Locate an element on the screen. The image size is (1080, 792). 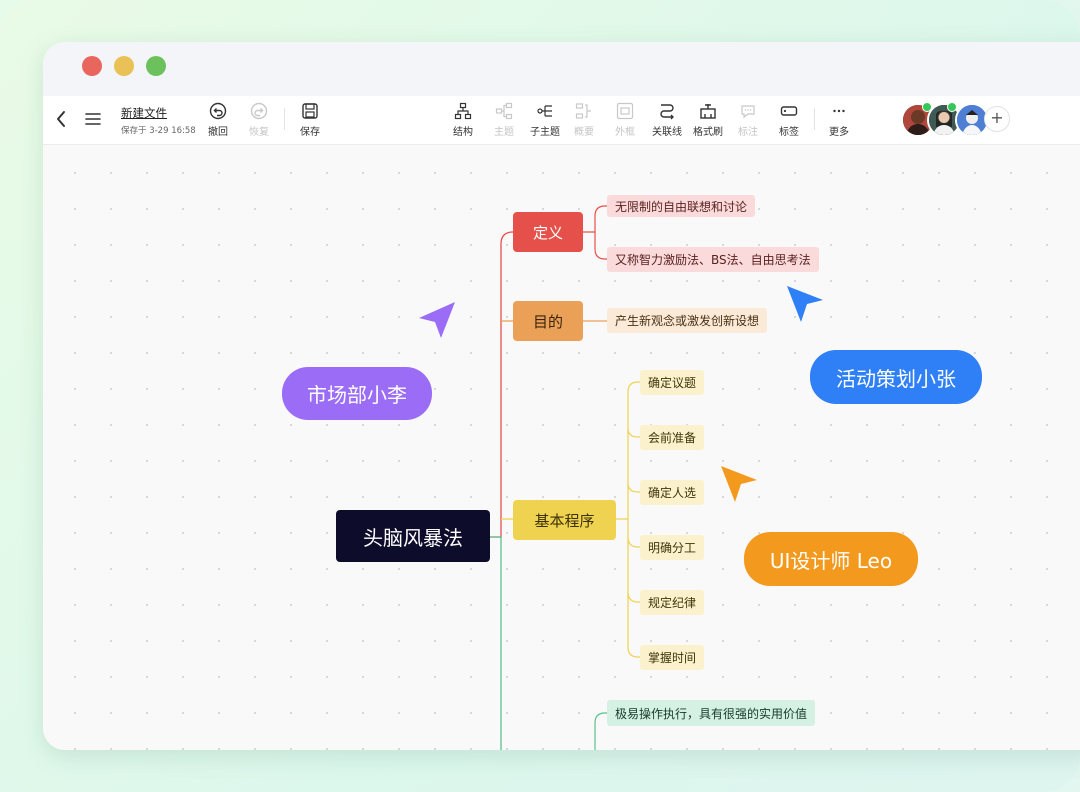
redo-label: 恢复 is located at coordinates (259, 132).